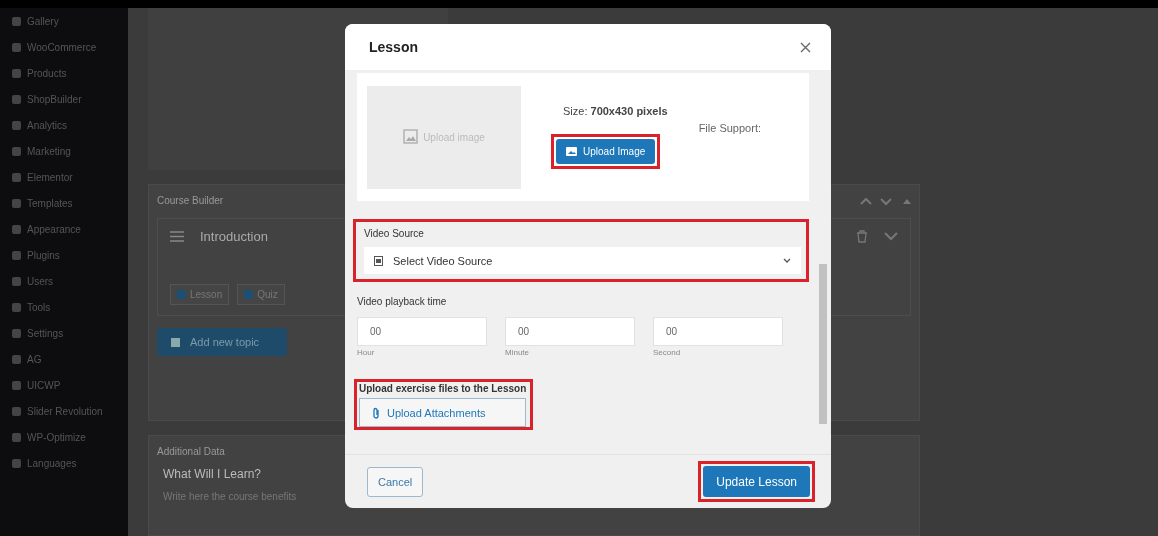 This screenshot has width=1158, height=536. What do you see at coordinates (393, 47) in the screenshot?
I see `dialog-title: Lesson` at bounding box center [393, 47].